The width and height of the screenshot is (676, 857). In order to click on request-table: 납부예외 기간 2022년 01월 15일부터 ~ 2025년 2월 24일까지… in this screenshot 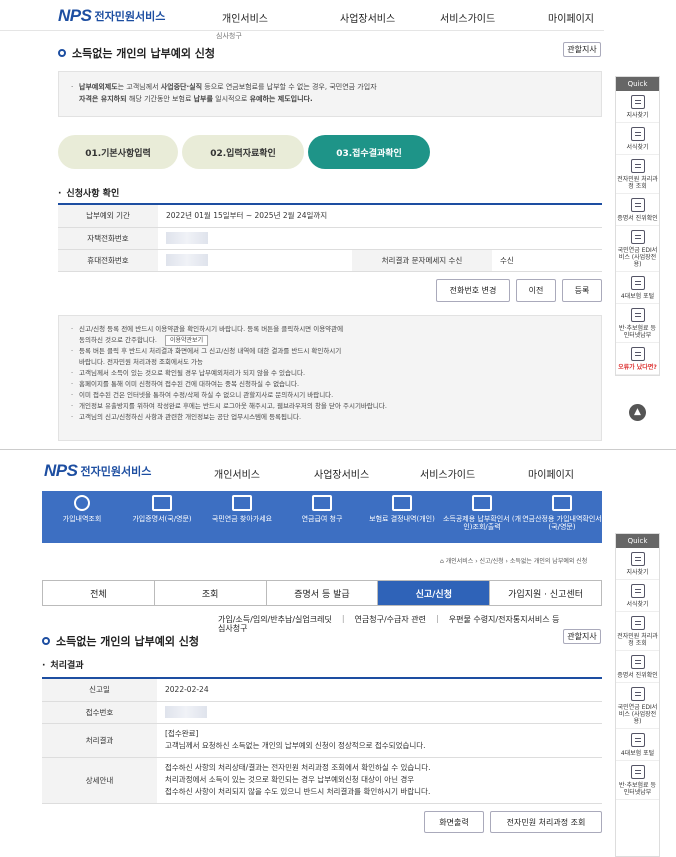, I will do `click(330, 237)`.